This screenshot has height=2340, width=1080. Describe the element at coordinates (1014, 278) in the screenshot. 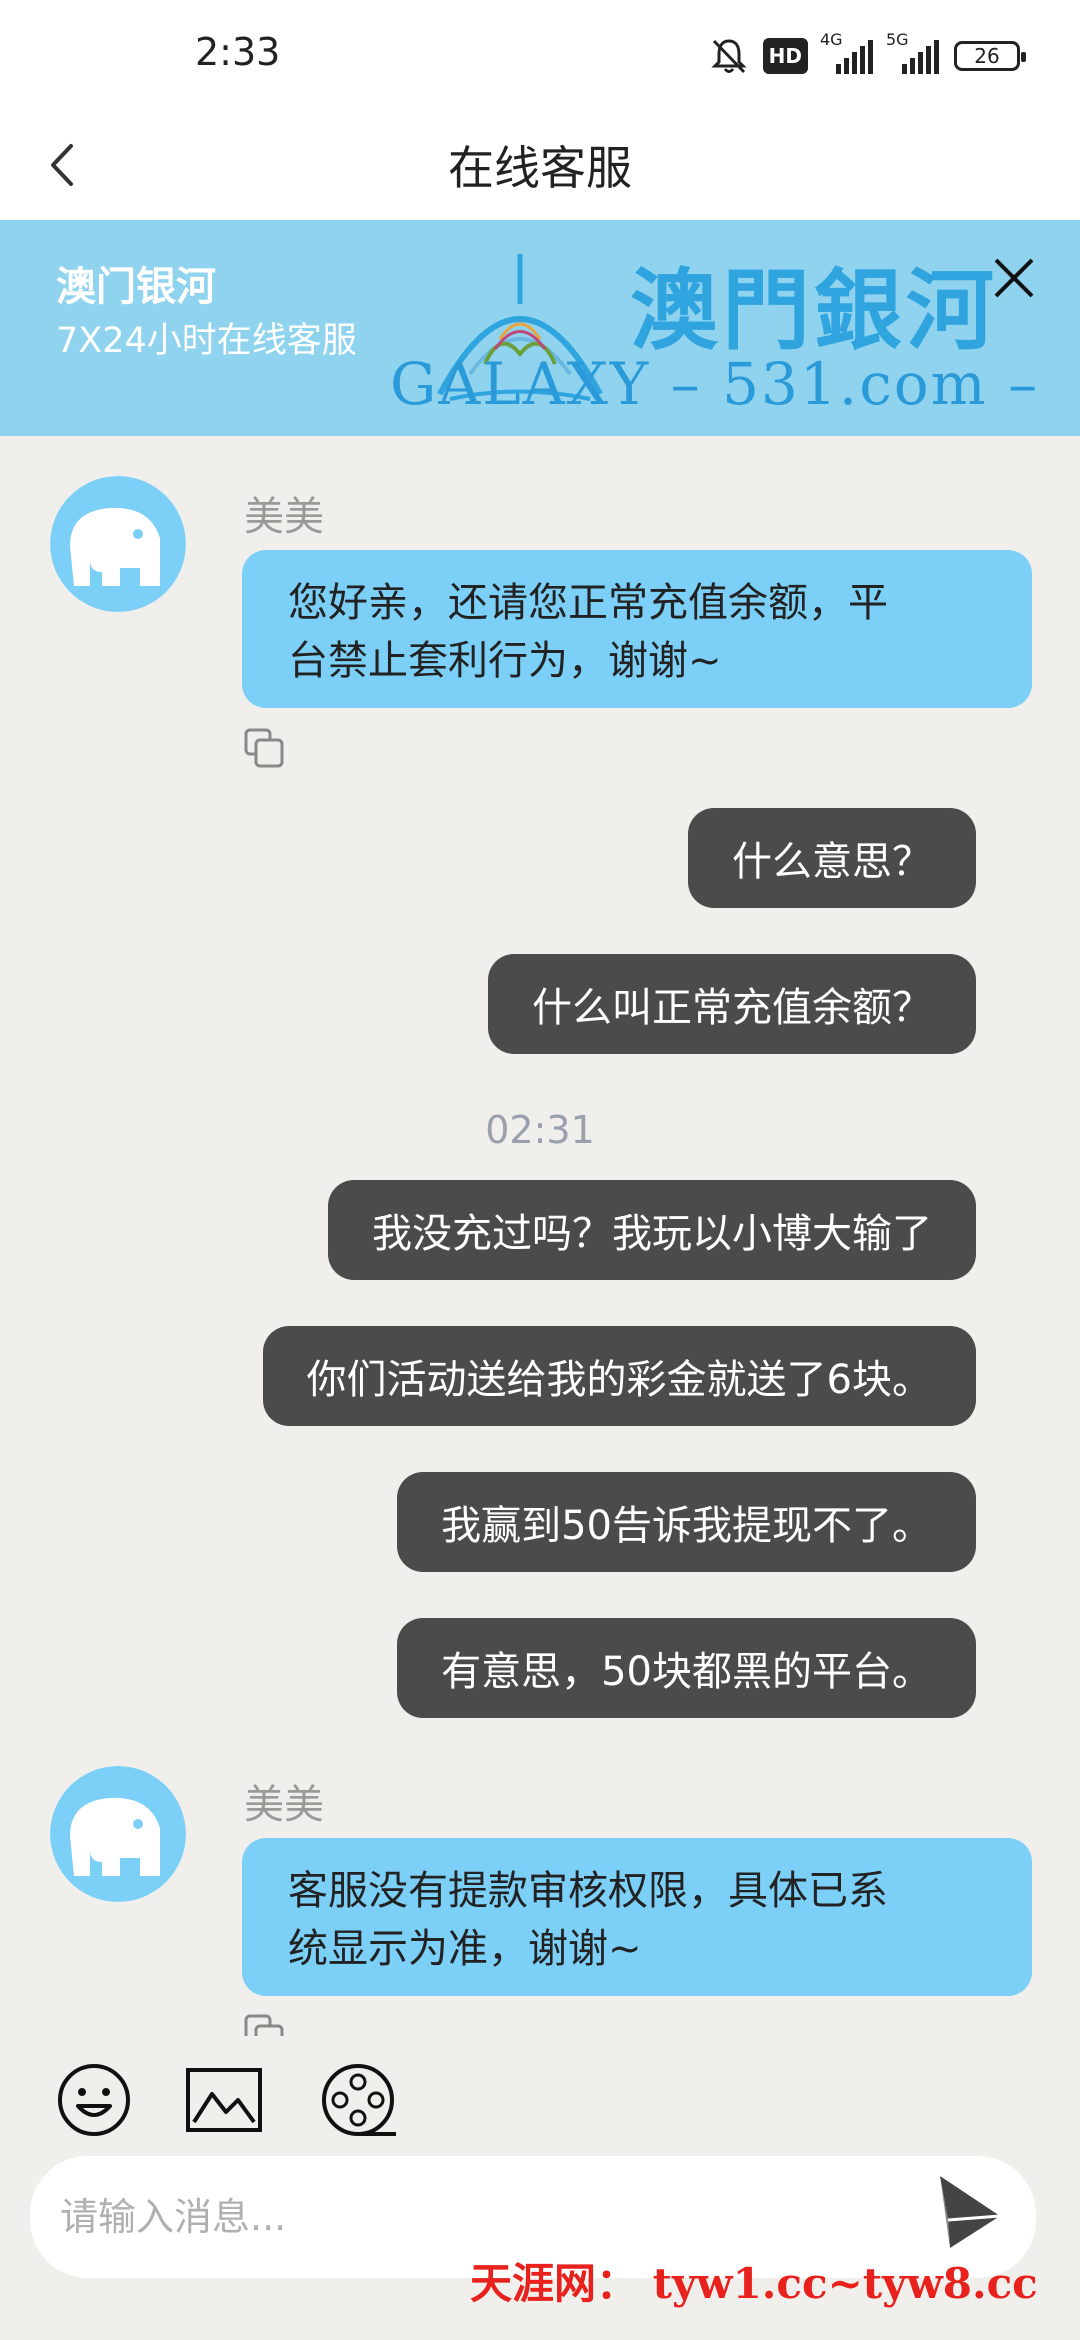

I see `close-icon` at that location.